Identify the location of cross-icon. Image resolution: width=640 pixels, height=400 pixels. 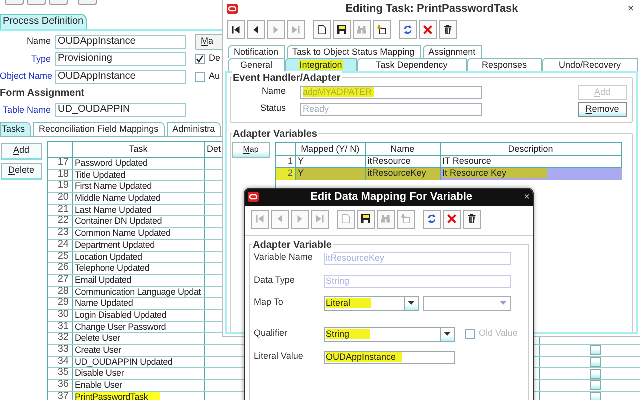
(428, 30).